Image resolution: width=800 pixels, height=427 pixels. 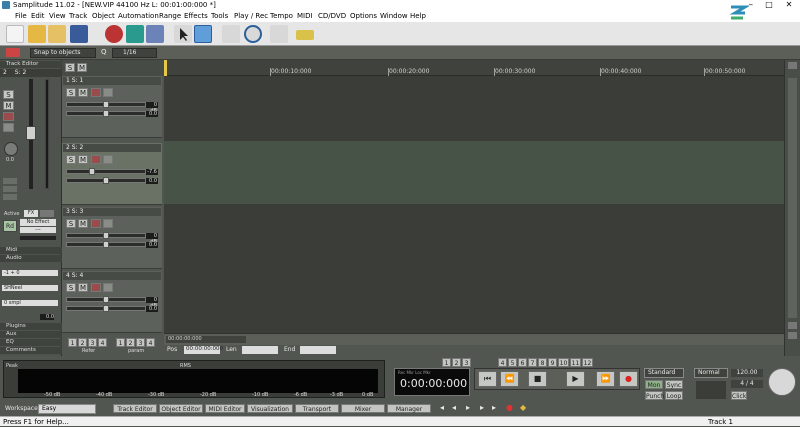 What do you see at coordinates (474, 339) in the screenshot?
I see `horizontal-scrollbar: 00:00:00:000` at bounding box center [474, 339].